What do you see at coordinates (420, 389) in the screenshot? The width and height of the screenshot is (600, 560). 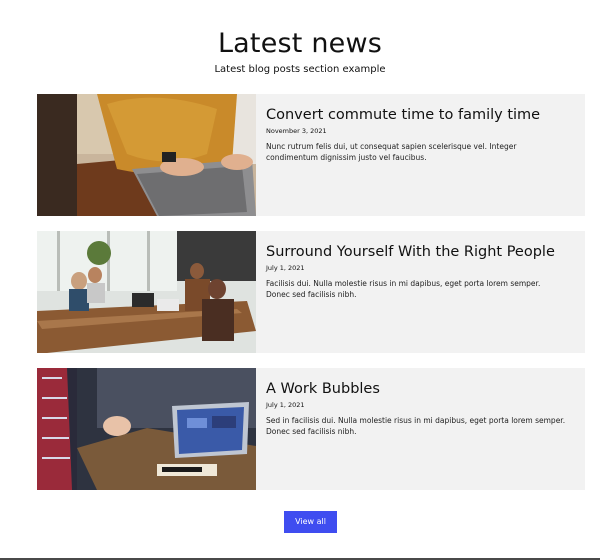 I see `post-title: A Work Bubbles` at bounding box center [420, 389].